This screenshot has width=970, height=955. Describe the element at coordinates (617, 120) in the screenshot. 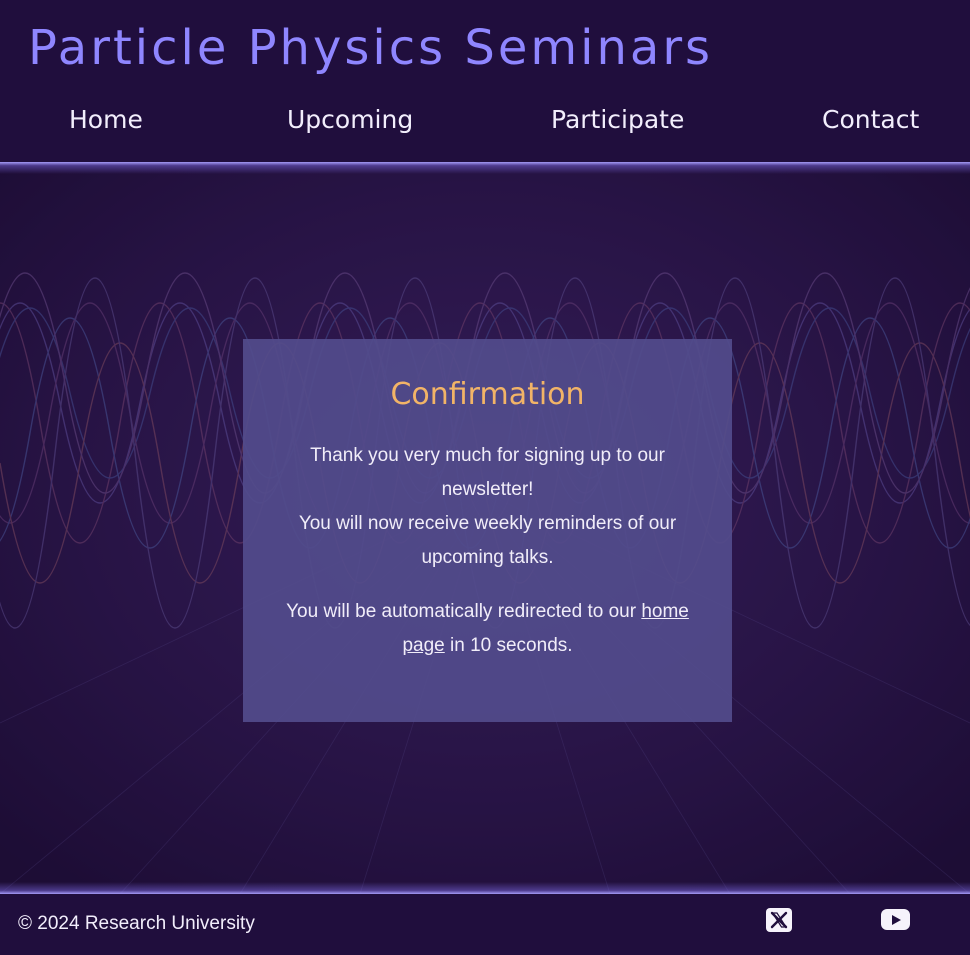

I see `nav-participate-link: Participate` at that location.